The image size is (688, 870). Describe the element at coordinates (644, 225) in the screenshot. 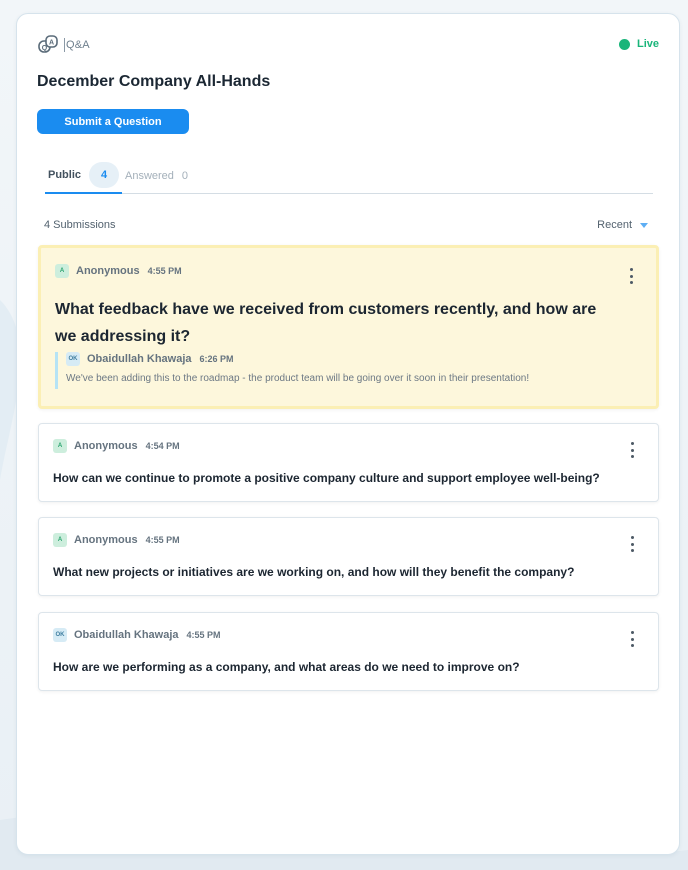

I see `chevron-down-icon` at that location.